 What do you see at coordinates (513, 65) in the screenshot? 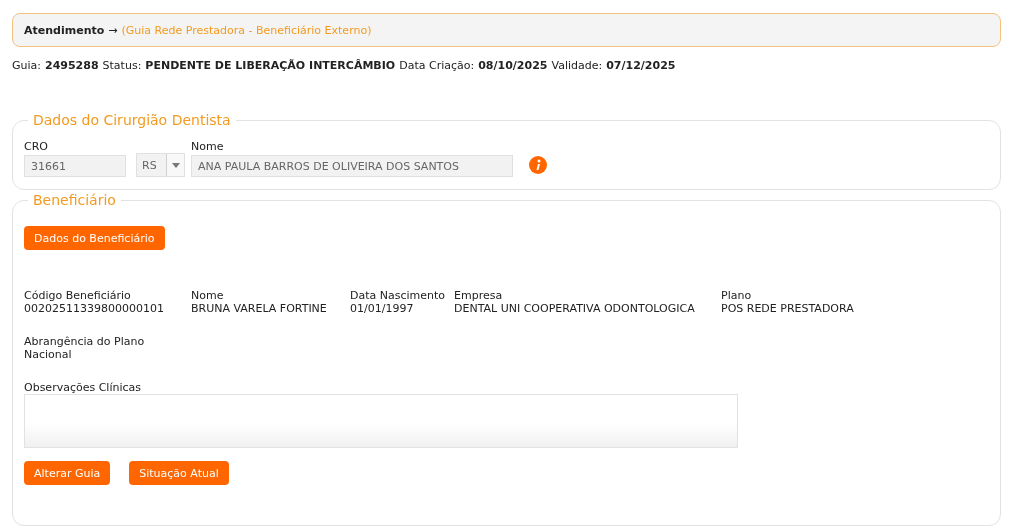
I see `info-value: 08/10/2025` at bounding box center [513, 65].